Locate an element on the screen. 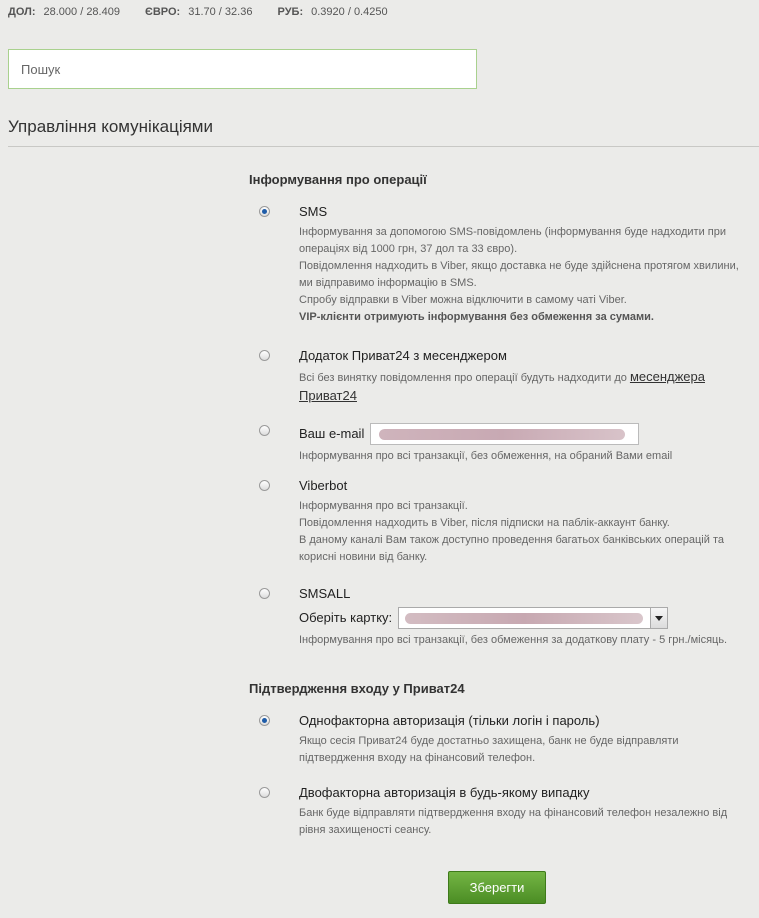 Image resolution: width=759 pixels, height=918 pixels. email-field is located at coordinates (505, 434).